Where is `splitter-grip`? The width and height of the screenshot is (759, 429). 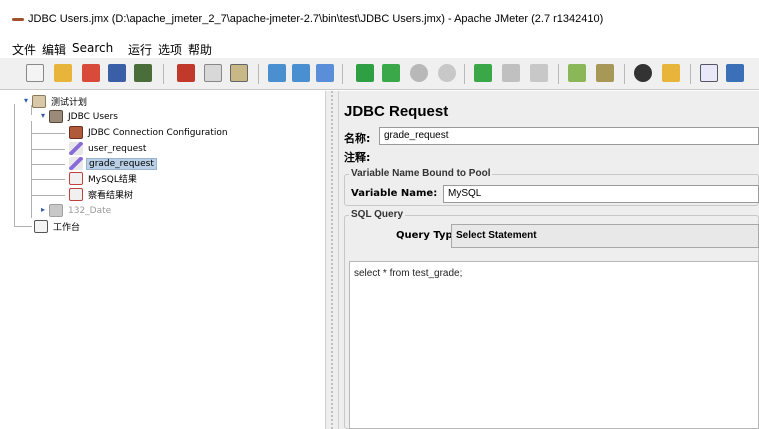
splitter-grip is located at coordinates (332, 260).